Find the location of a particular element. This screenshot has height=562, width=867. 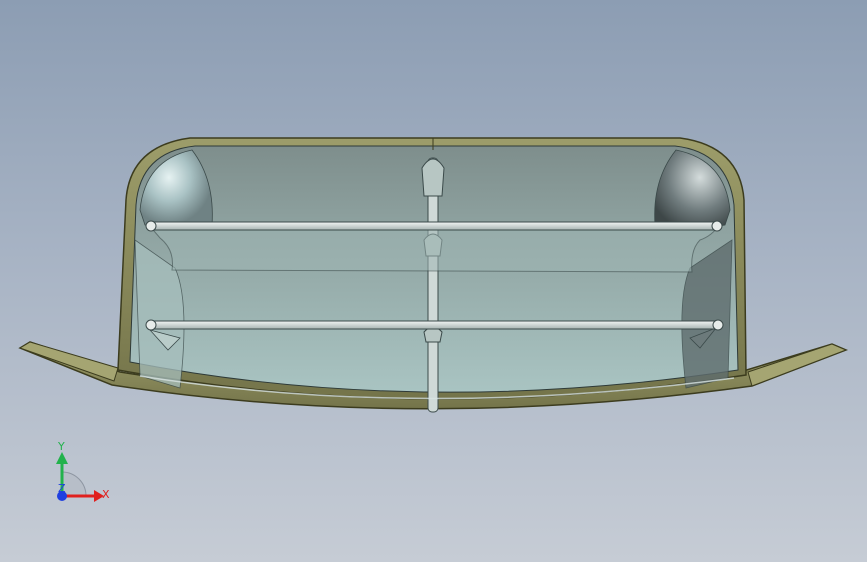

z-axis-label: Z is located at coordinates (62, 488).